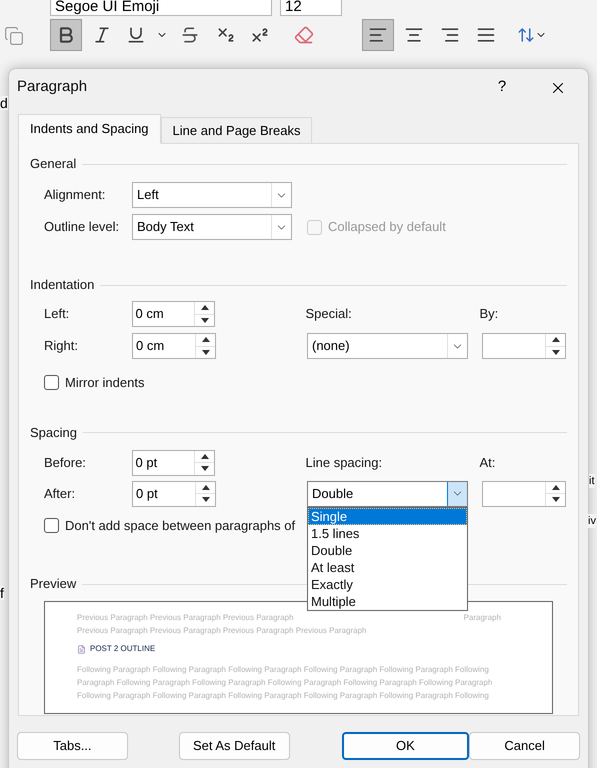 The width and height of the screenshot is (597, 768). Describe the element at coordinates (89, 129) in the screenshot. I see `tab: Indents and Spacing` at that location.